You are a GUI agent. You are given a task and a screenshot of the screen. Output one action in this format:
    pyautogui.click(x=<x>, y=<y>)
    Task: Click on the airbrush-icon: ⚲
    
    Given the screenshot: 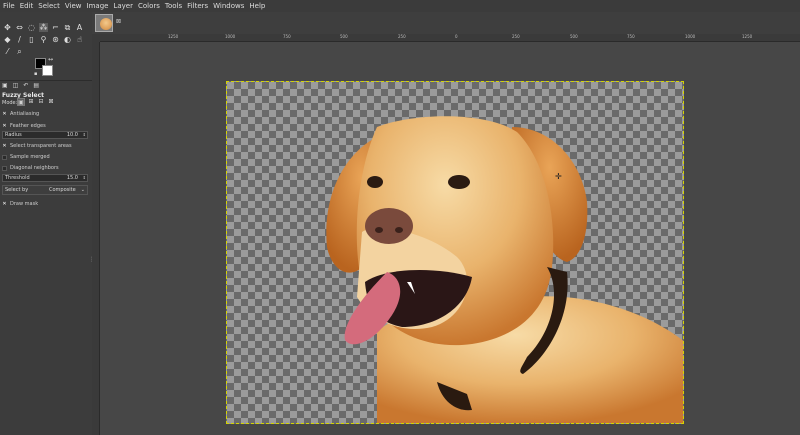 What is the action you would take?
    pyautogui.click(x=43, y=39)
    